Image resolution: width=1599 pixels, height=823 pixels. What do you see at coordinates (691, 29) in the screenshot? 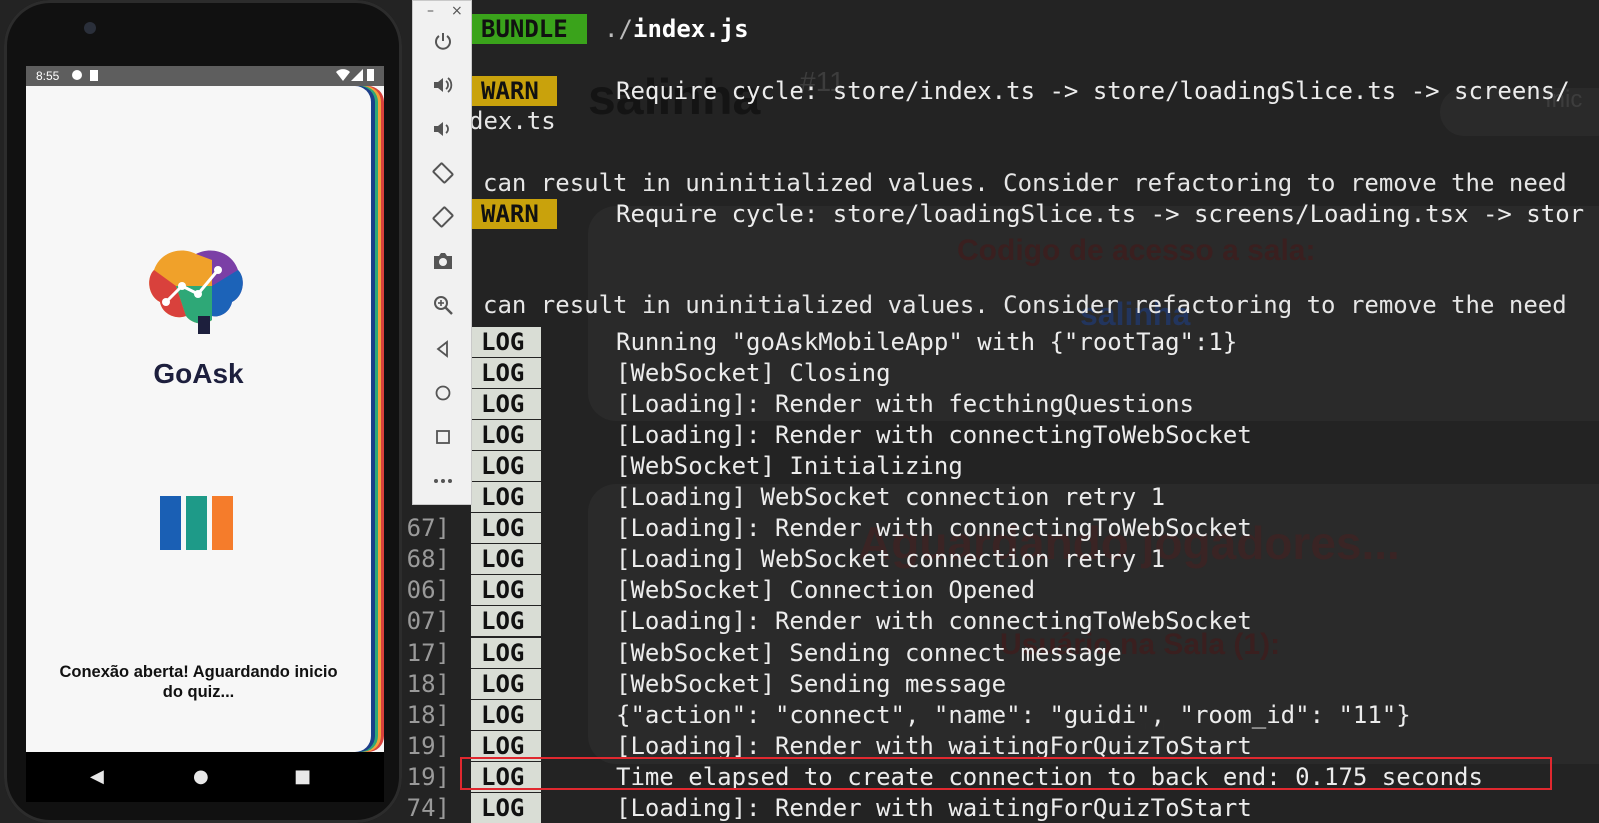
I see `bundle-path: index.js` at bounding box center [691, 29].